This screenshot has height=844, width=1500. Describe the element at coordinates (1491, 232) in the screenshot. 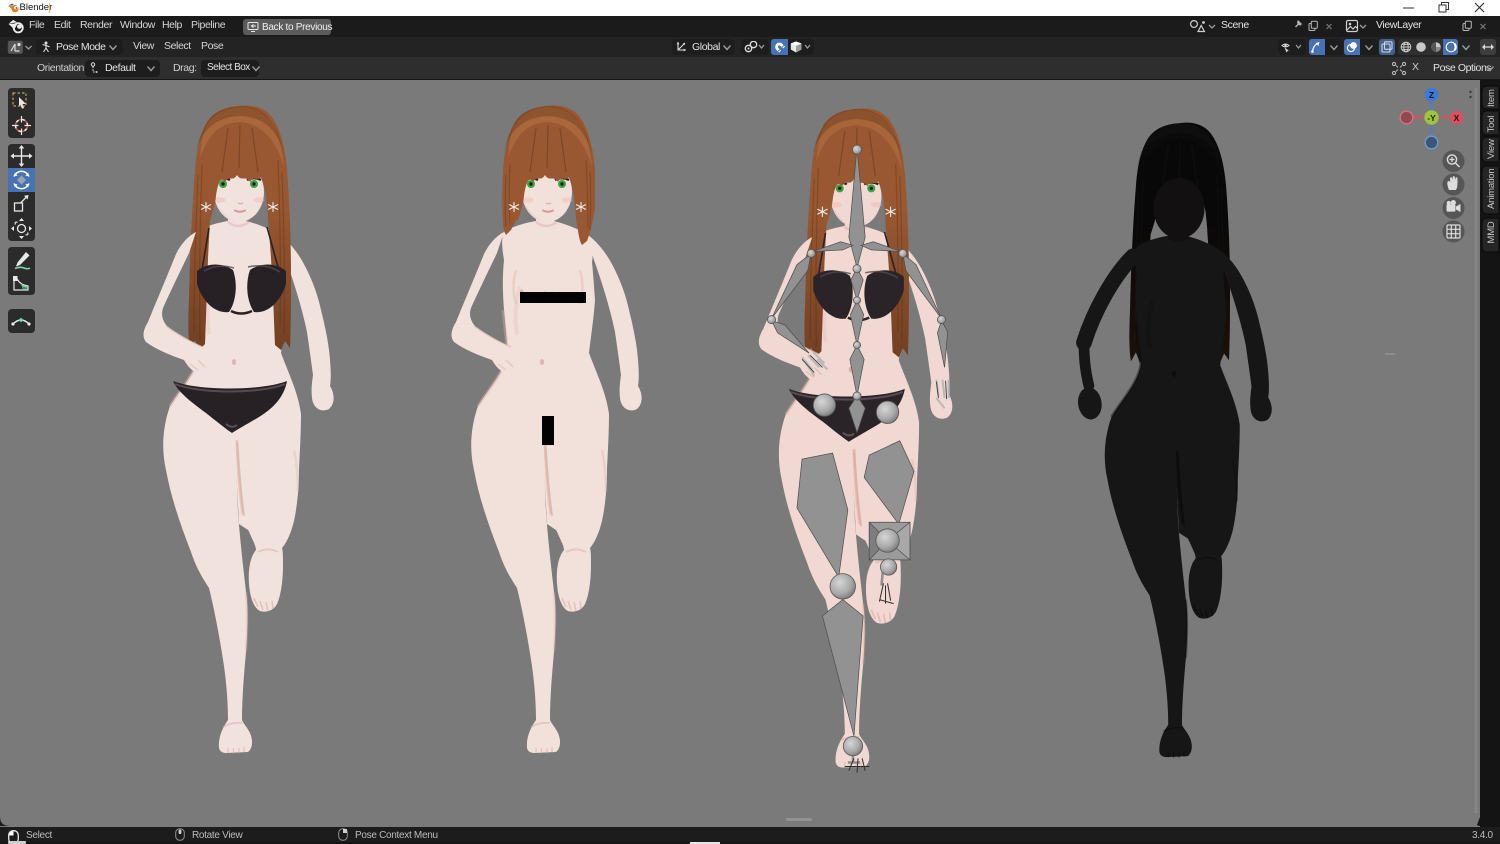

I see `svg-text: MMD` at that location.